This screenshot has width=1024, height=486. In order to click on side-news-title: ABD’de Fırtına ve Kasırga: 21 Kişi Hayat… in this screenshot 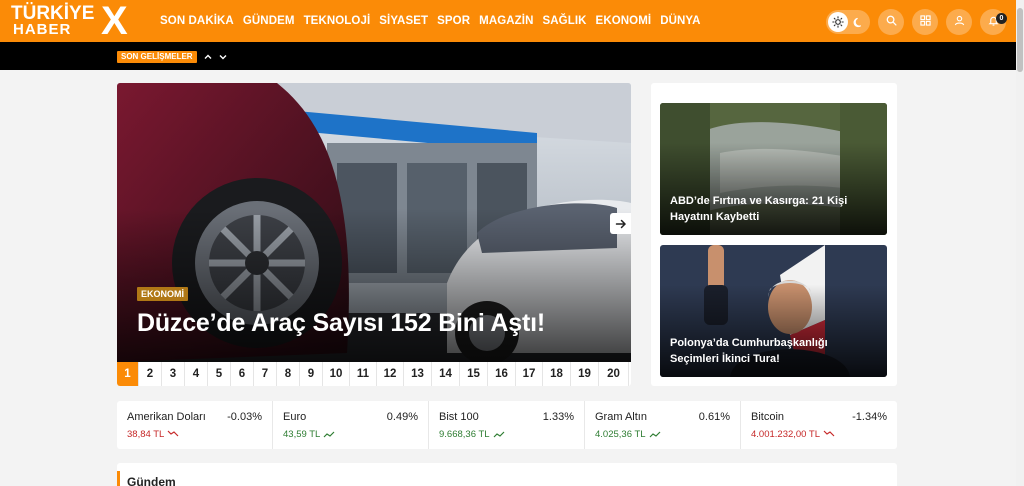, I will do `click(759, 209)`.